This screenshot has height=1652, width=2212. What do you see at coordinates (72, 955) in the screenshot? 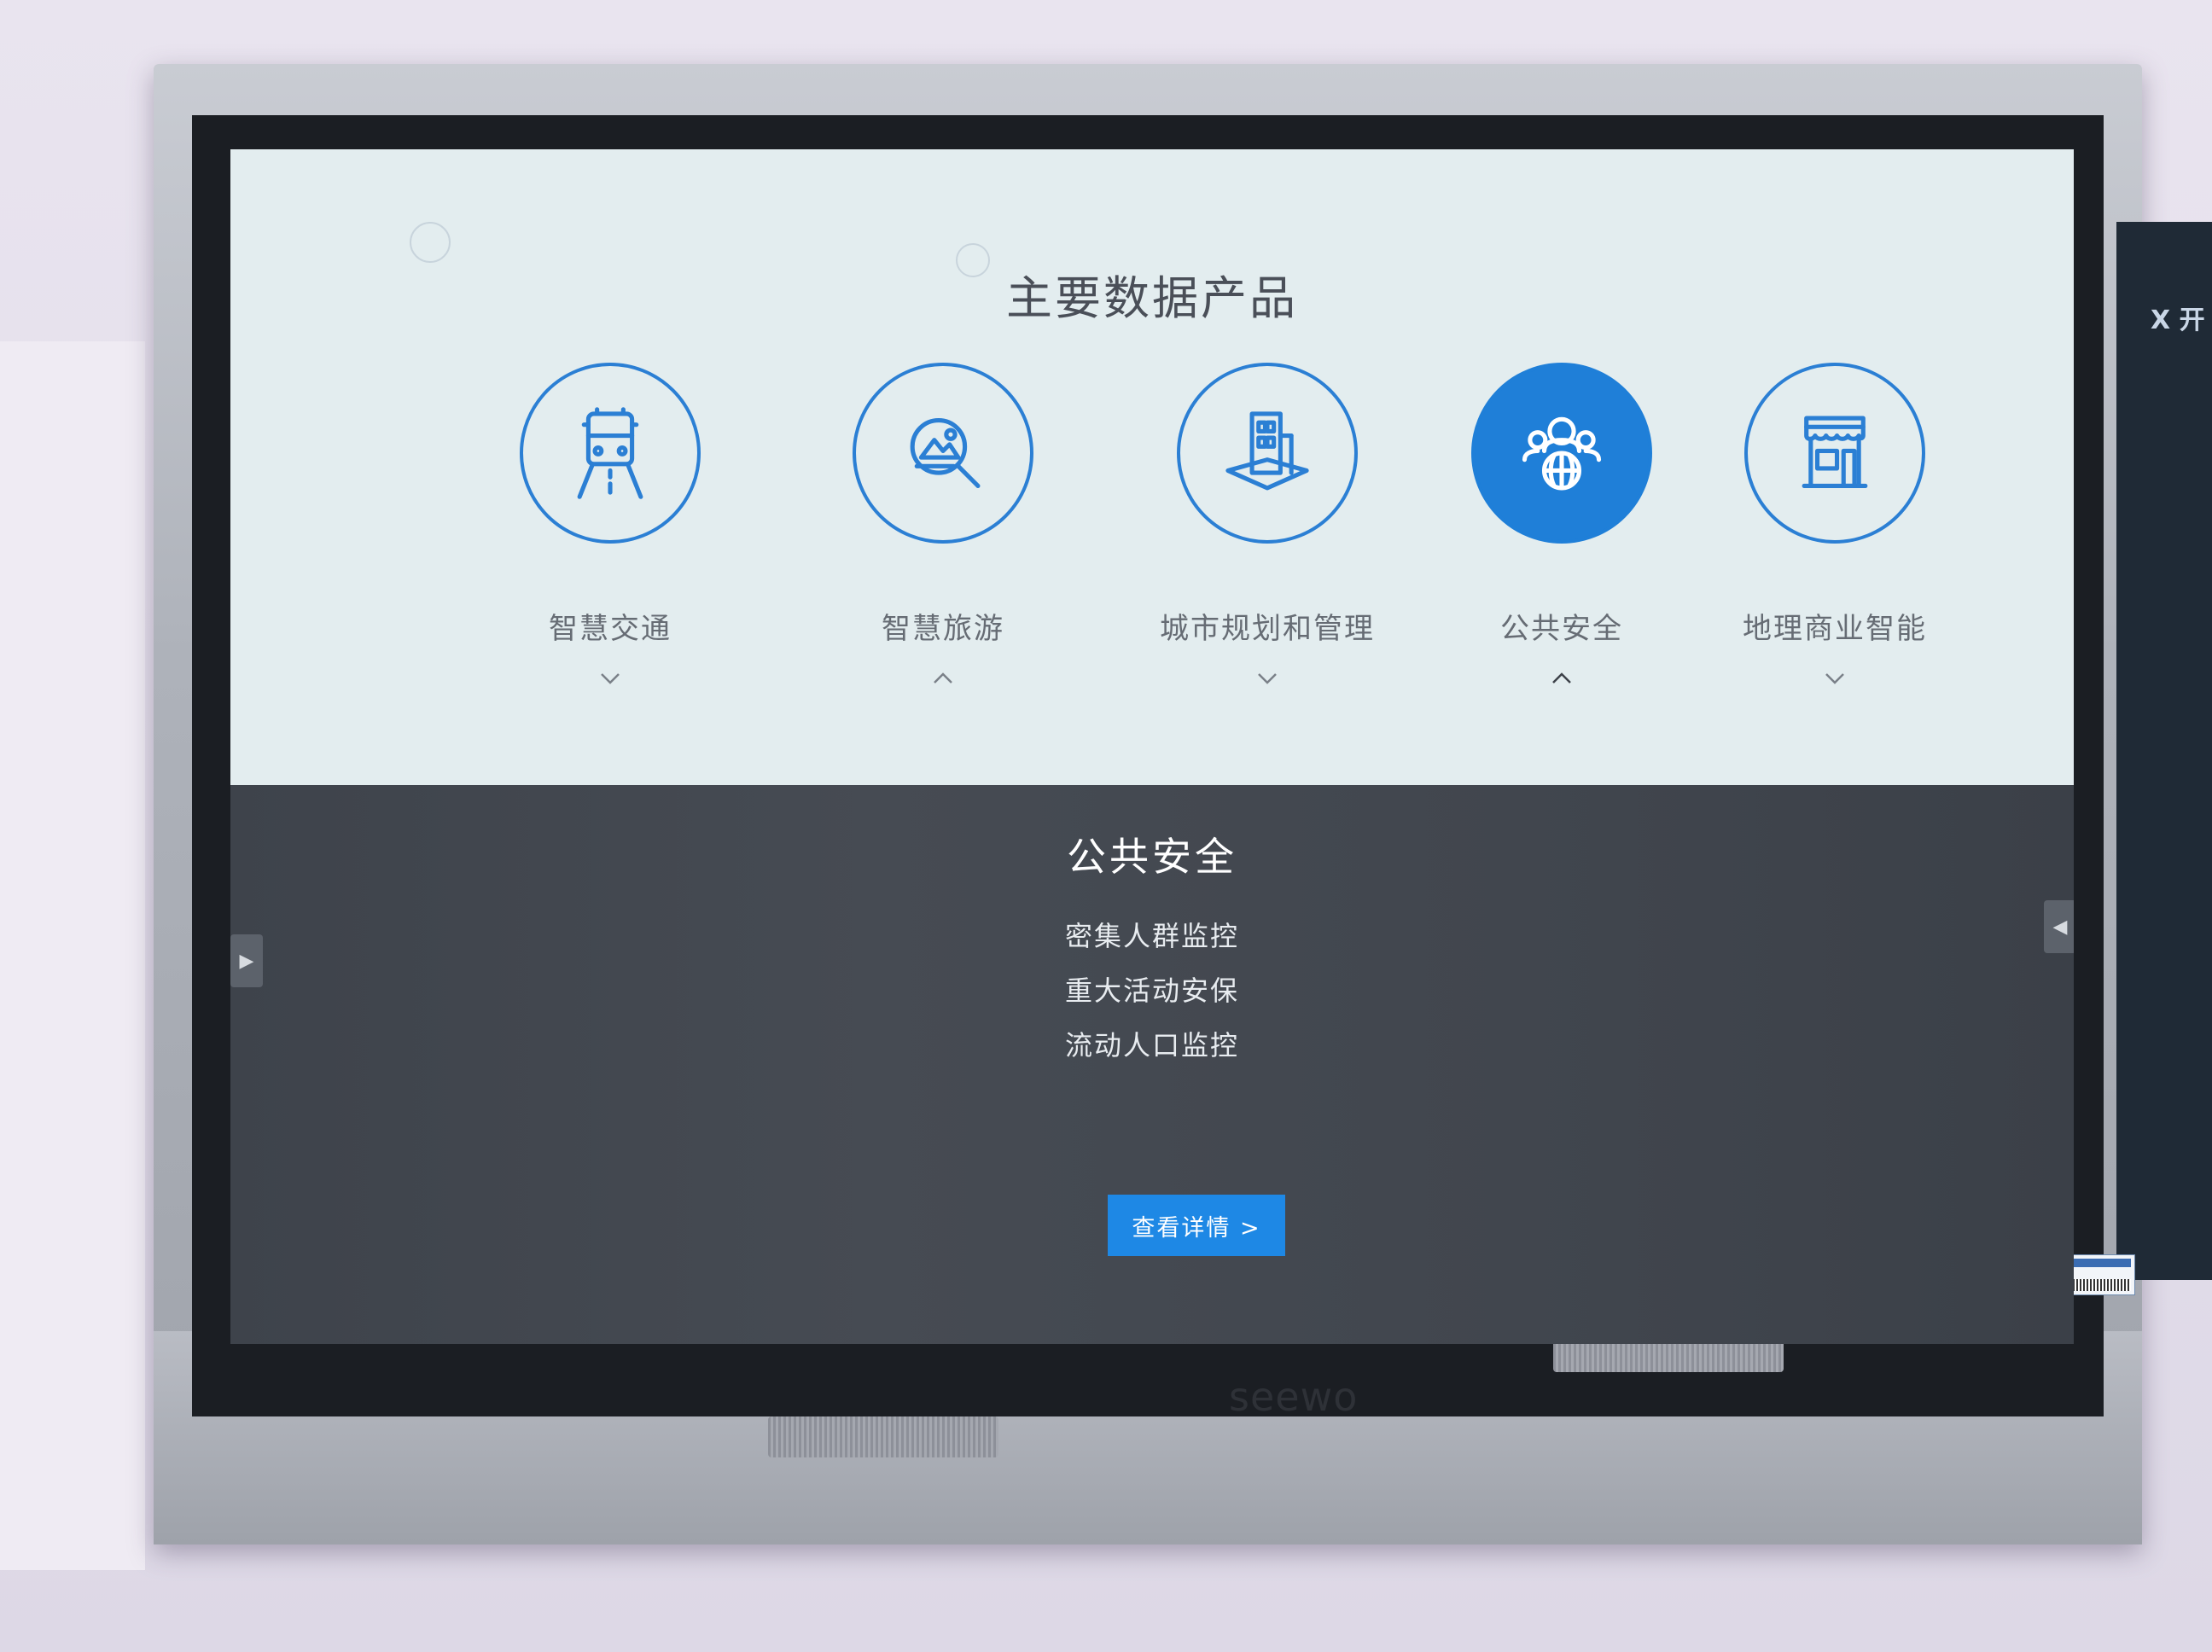
I see `wall-background` at bounding box center [72, 955].